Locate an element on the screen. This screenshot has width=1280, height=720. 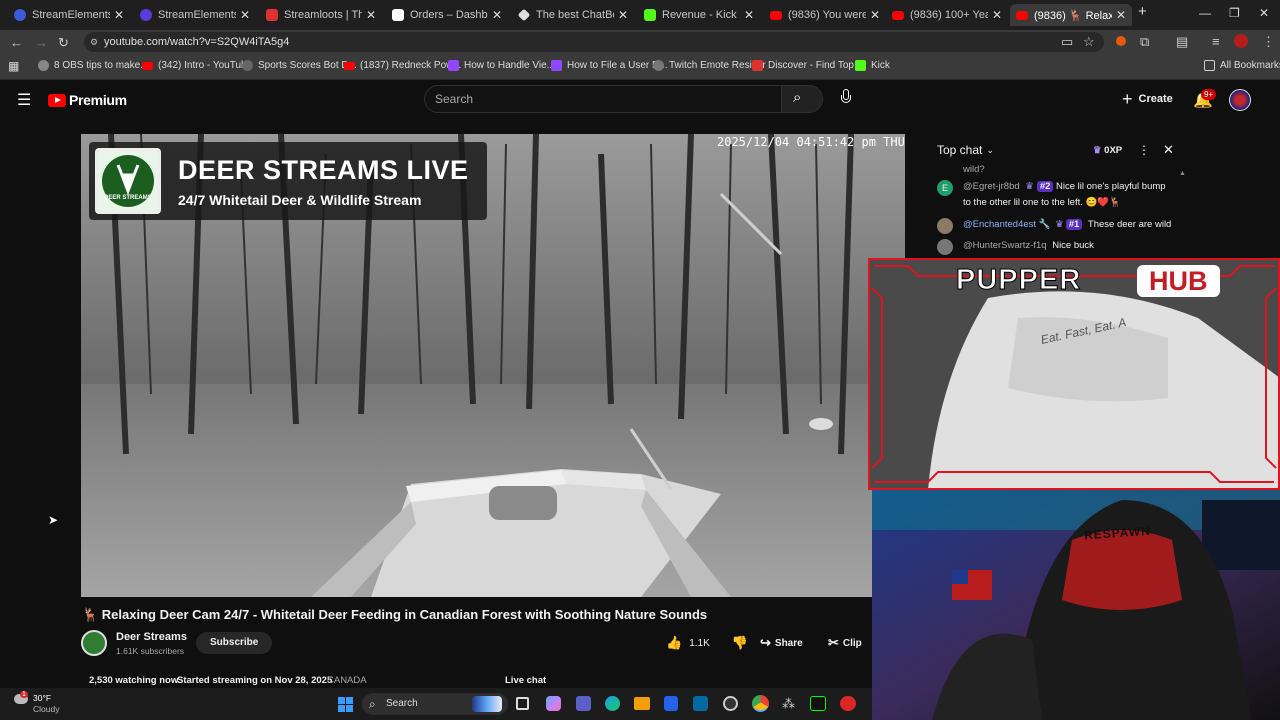
windows-start-icon is located at coordinates (345, 704).